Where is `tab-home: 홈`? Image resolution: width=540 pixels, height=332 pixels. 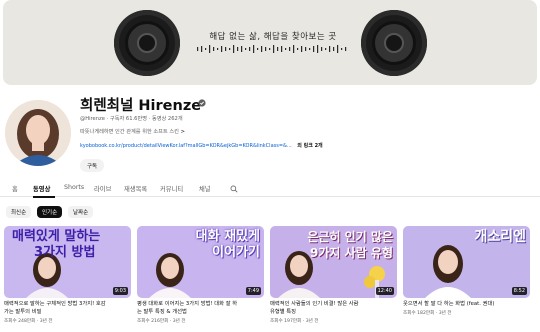
tab-home: 홈 is located at coordinates (15, 188).